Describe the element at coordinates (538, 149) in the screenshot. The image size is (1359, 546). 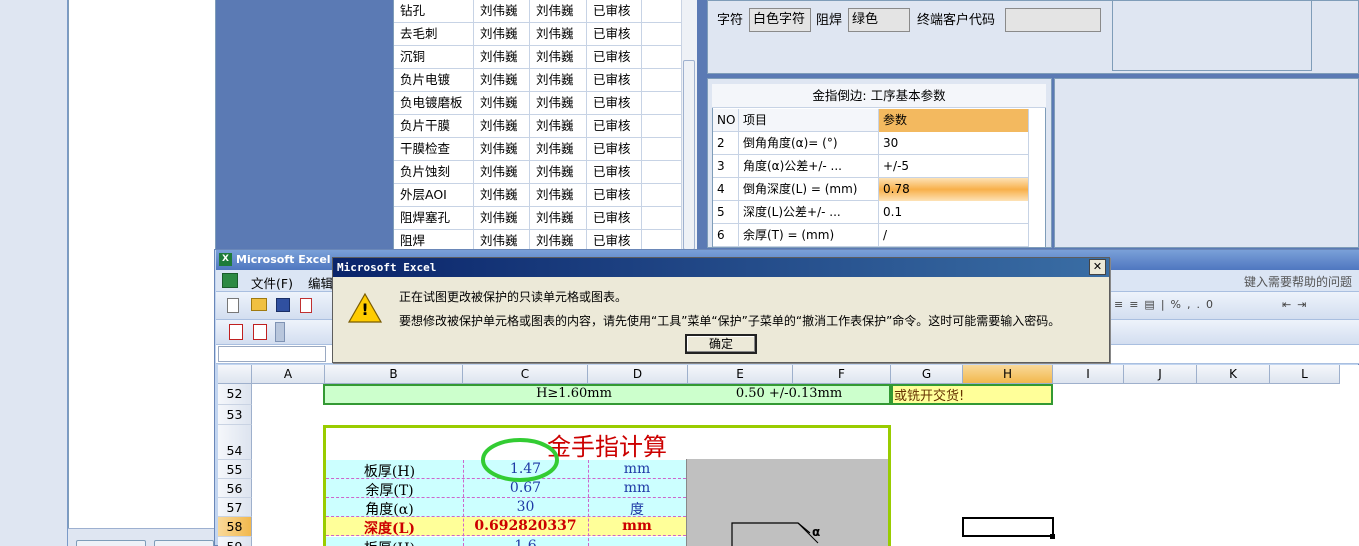
I see `process-row: 干膜检查 刘伟巍 刘伟巍 已审核` at that location.